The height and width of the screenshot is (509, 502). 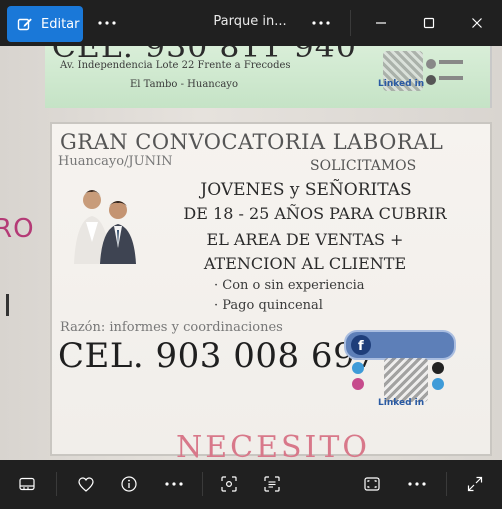 What do you see at coordinates (305, 239) in the screenshot?
I see `poster-line-3: EL AREA DE VENTAS +` at bounding box center [305, 239].